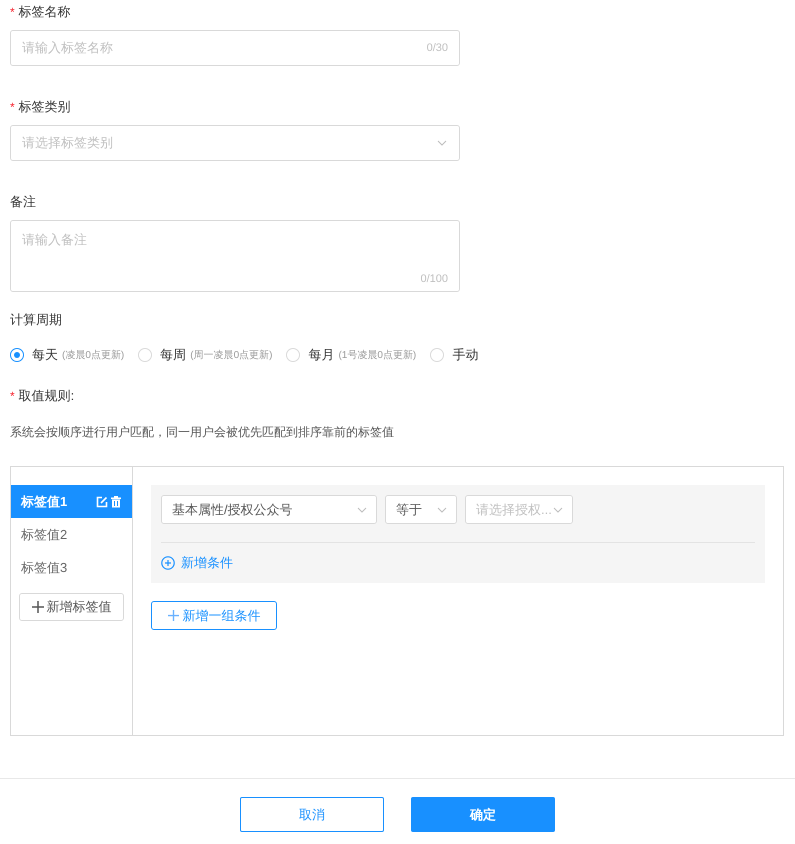 The image size is (795, 844). What do you see at coordinates (197, 562) in the screenshot?
I see `add-condition-link: 新增条件` at bounding box center [197, 562].